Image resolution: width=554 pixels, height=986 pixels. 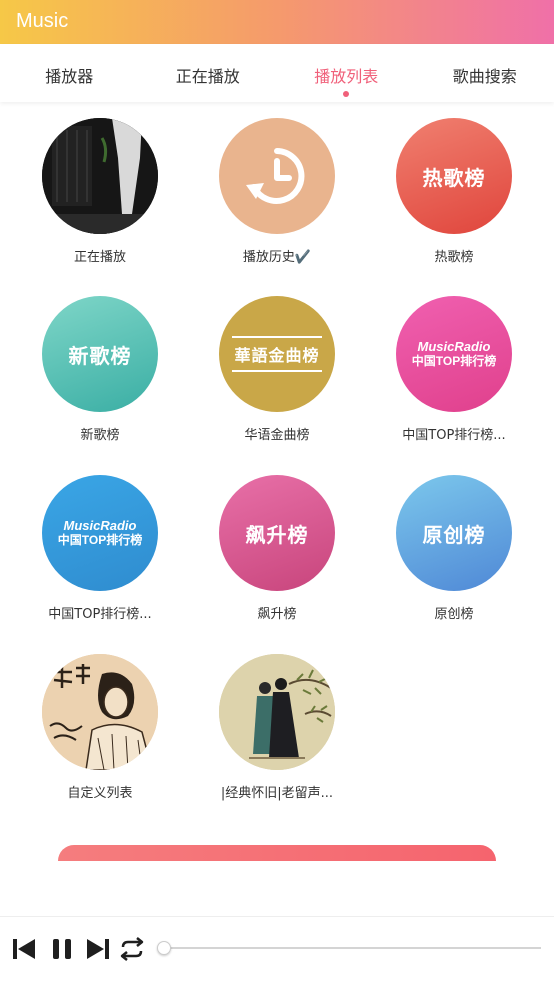 I want to click on cover-image: 華語金曲榜, so click(x=277, y=354).